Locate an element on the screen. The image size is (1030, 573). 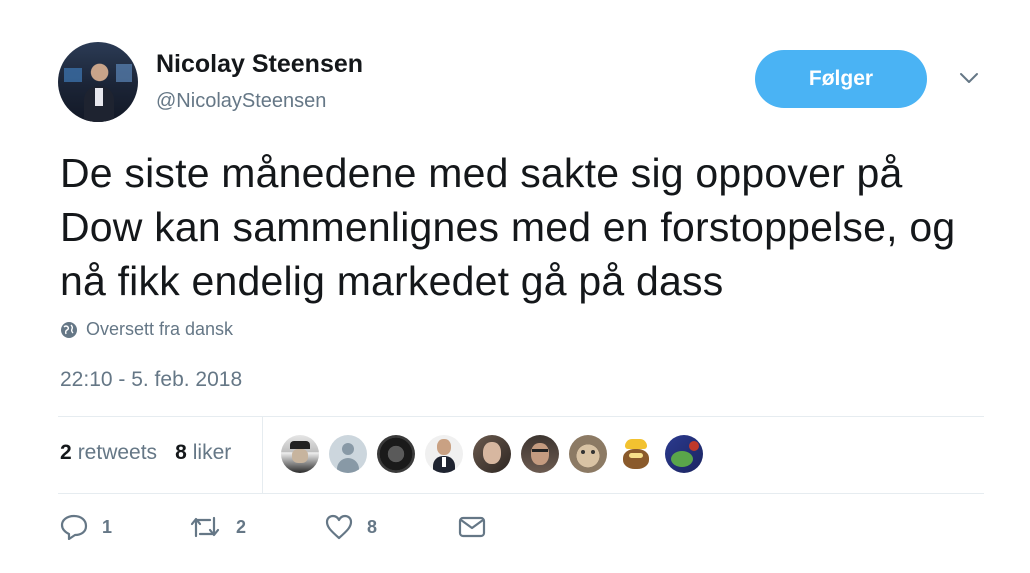
reply-icon is located at coordinates (74, 527).